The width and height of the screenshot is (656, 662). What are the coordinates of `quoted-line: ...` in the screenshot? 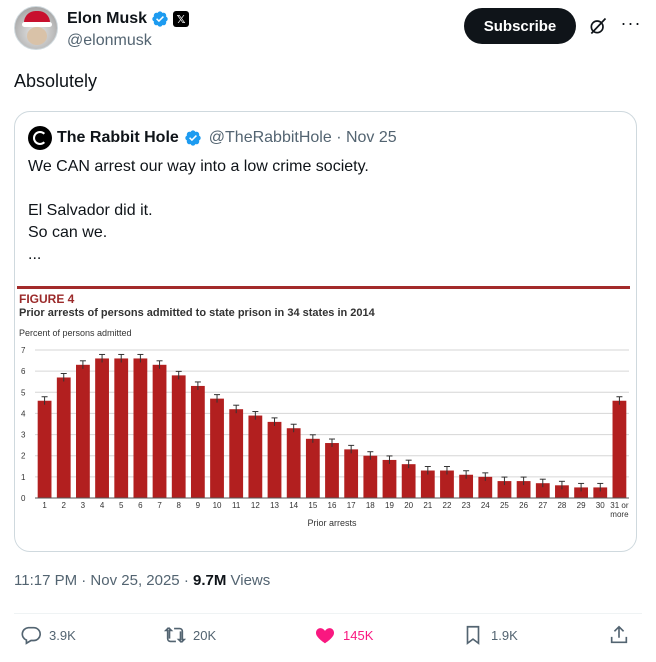 It's located at (35, 254).